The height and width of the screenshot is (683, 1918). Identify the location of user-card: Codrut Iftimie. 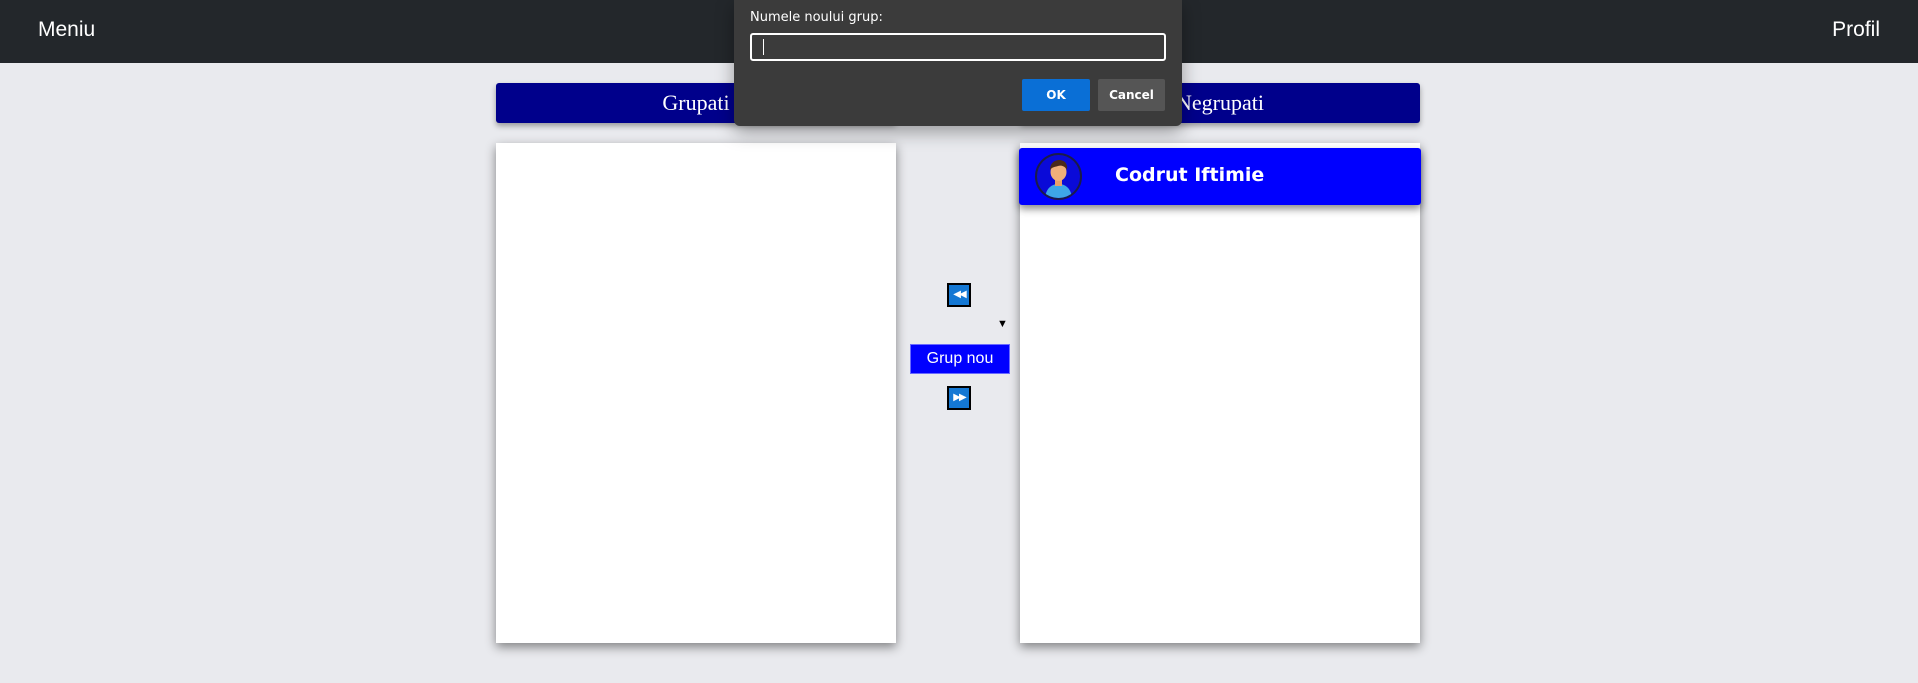
(1220, 176).